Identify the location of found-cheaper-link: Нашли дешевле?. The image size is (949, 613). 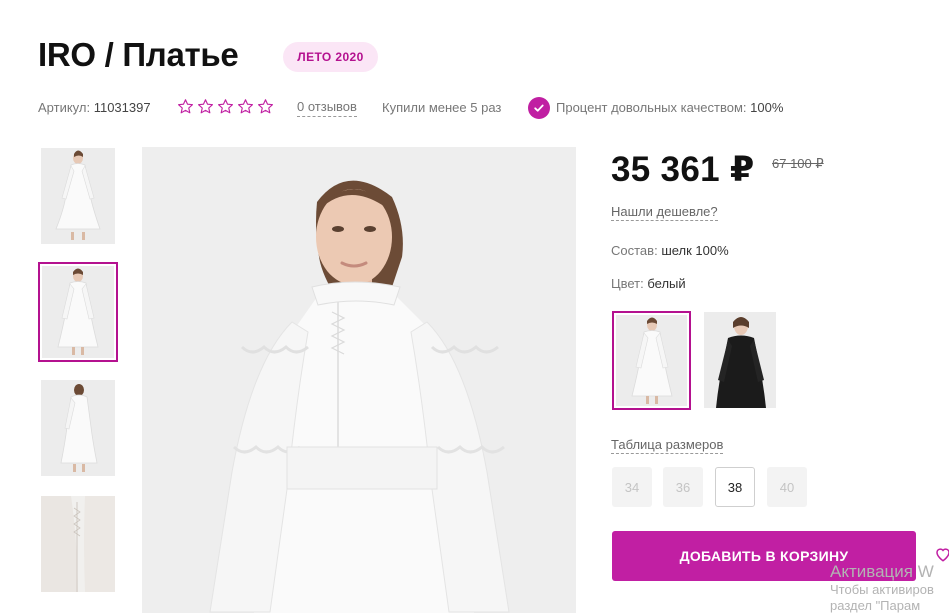
(664, 212).